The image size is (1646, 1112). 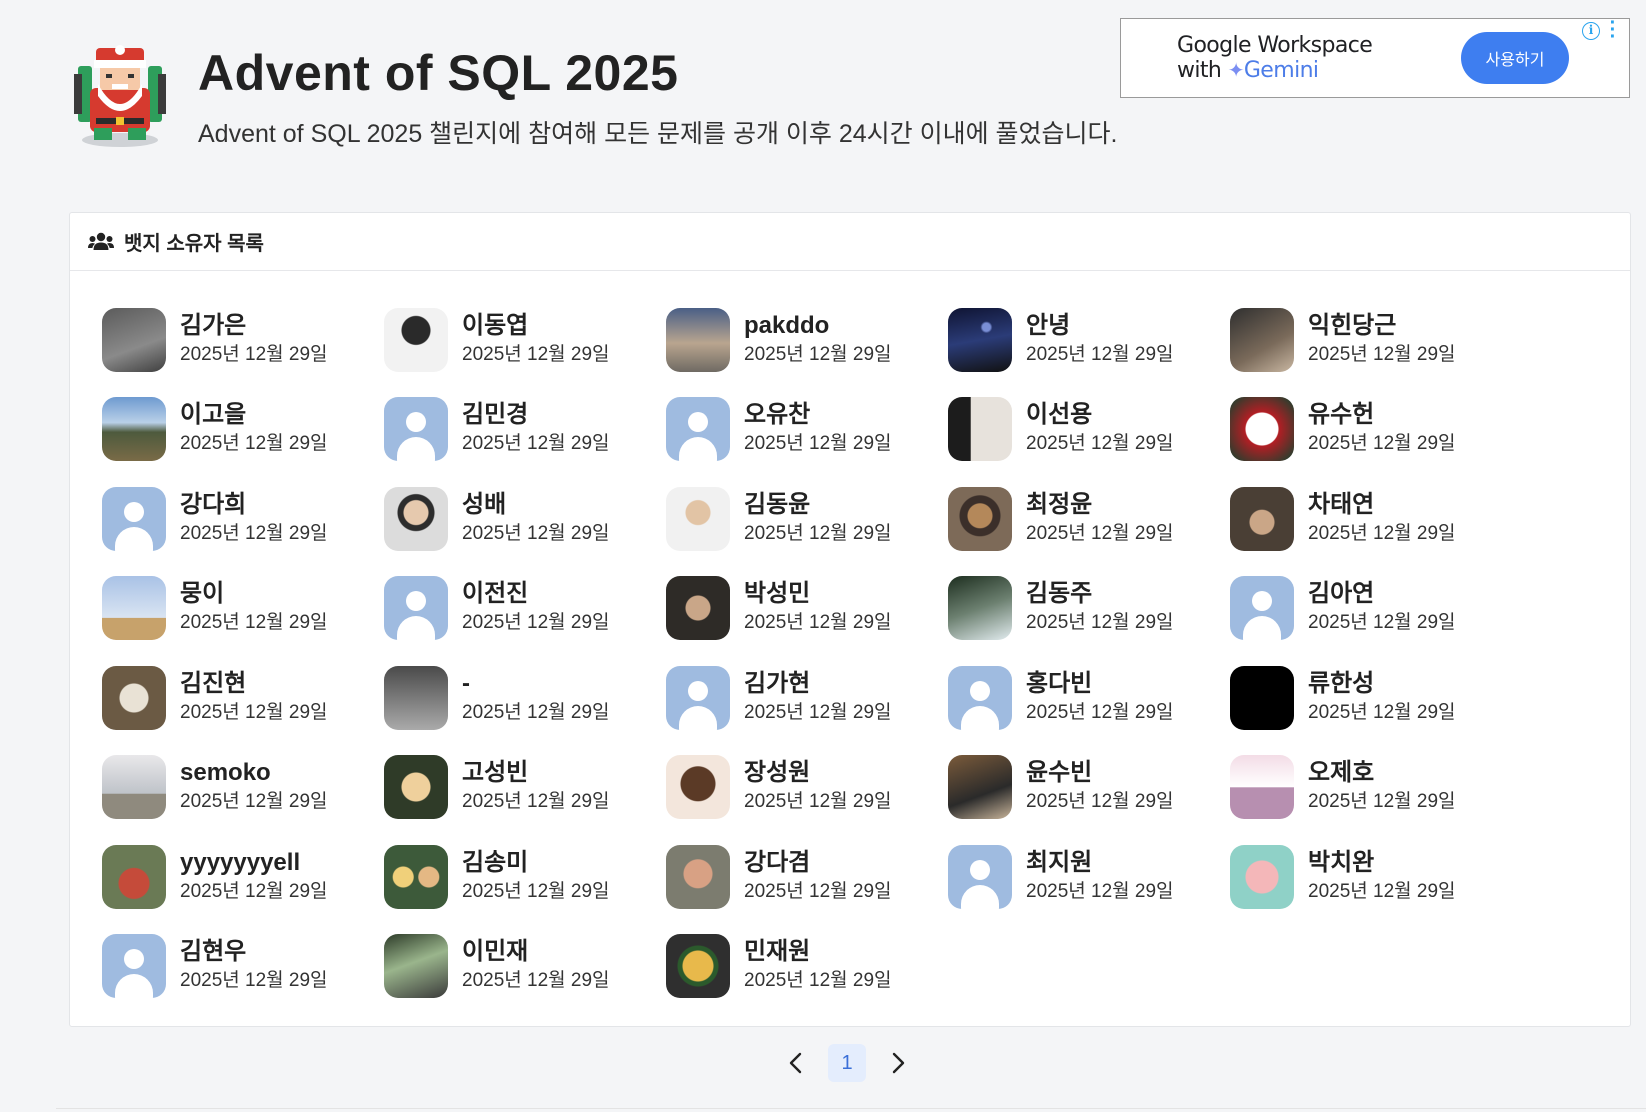 What do you see at coordinates (818, 952) in the screenshot?
I see `holder-name: 민재원` at bounding box center [818, 952].